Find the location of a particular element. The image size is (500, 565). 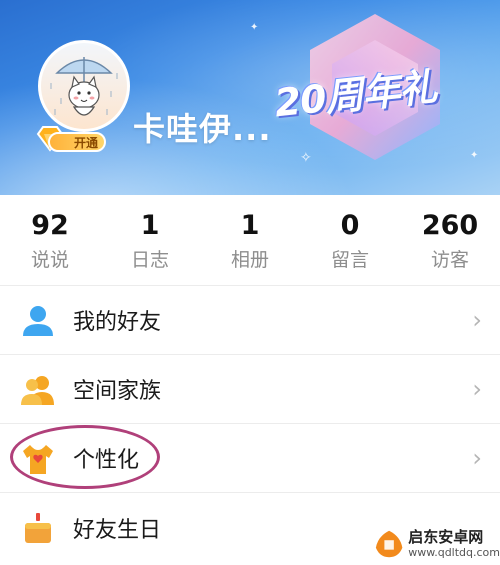

family-icon is located at coordinates (37, 390).